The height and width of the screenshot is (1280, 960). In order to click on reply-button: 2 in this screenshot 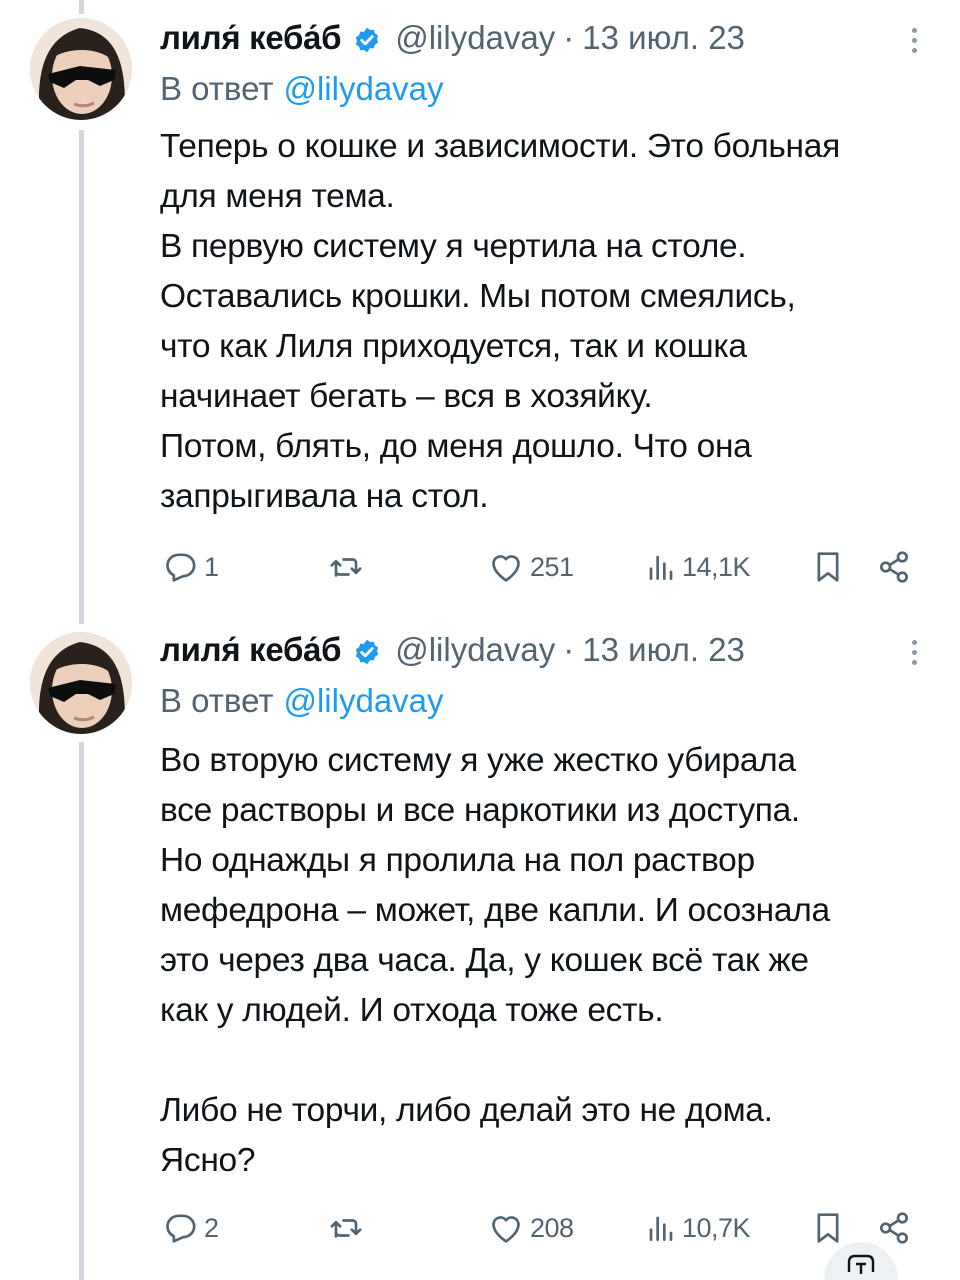, I will do `click(189, 1228)`.